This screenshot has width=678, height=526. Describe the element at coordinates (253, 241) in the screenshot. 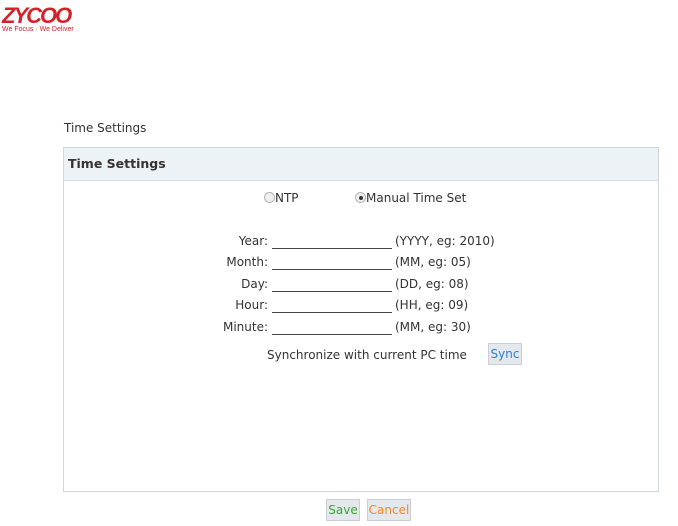

I see `year-label: Year:` at that location.